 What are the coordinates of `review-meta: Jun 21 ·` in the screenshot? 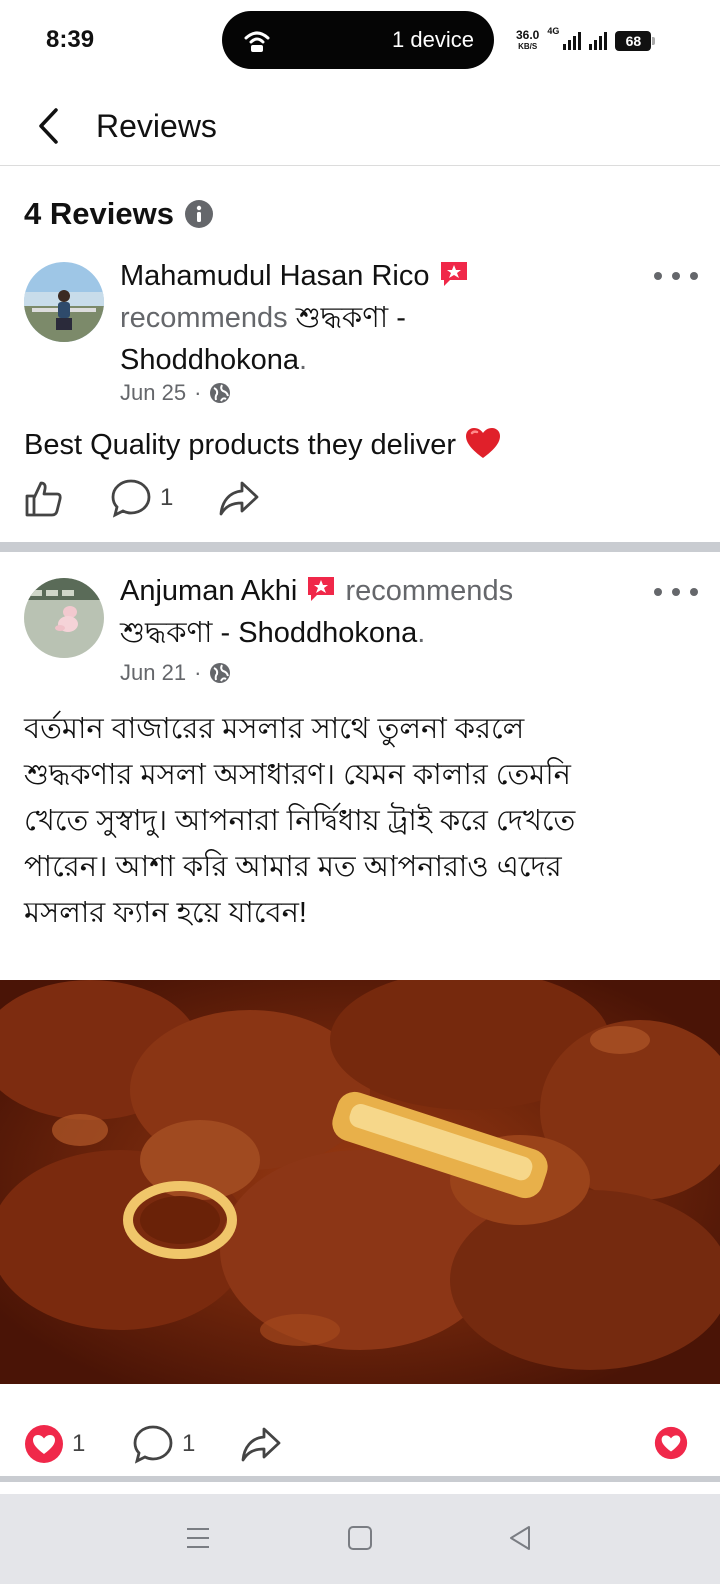 It's located at (175, 673).